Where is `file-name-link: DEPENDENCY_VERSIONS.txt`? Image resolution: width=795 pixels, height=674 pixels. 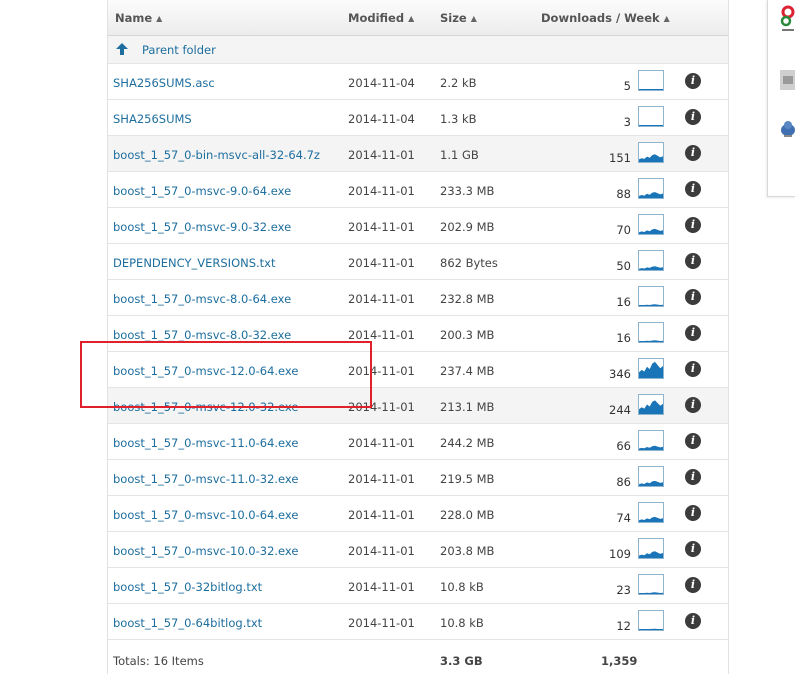 file-name-link: DEPENDENCY_VERSIONS.txt is located at coordinates (194, 263).